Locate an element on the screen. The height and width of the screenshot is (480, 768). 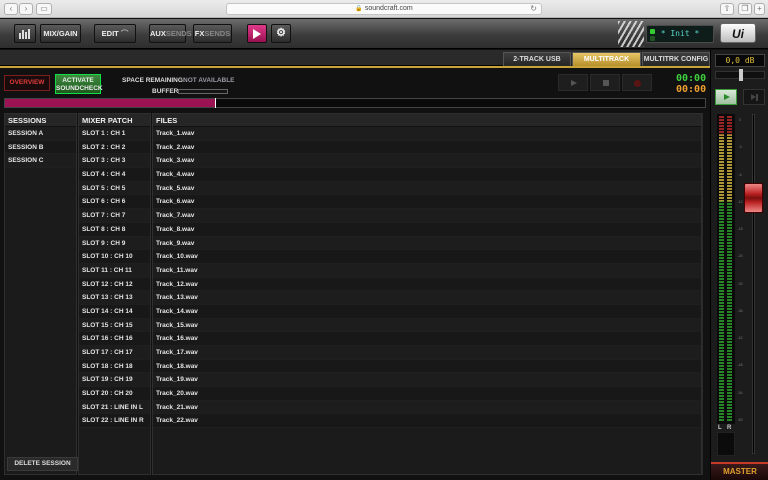
patch-row: SLOT 19 : CH 19 is located at coordinates (114, 380).